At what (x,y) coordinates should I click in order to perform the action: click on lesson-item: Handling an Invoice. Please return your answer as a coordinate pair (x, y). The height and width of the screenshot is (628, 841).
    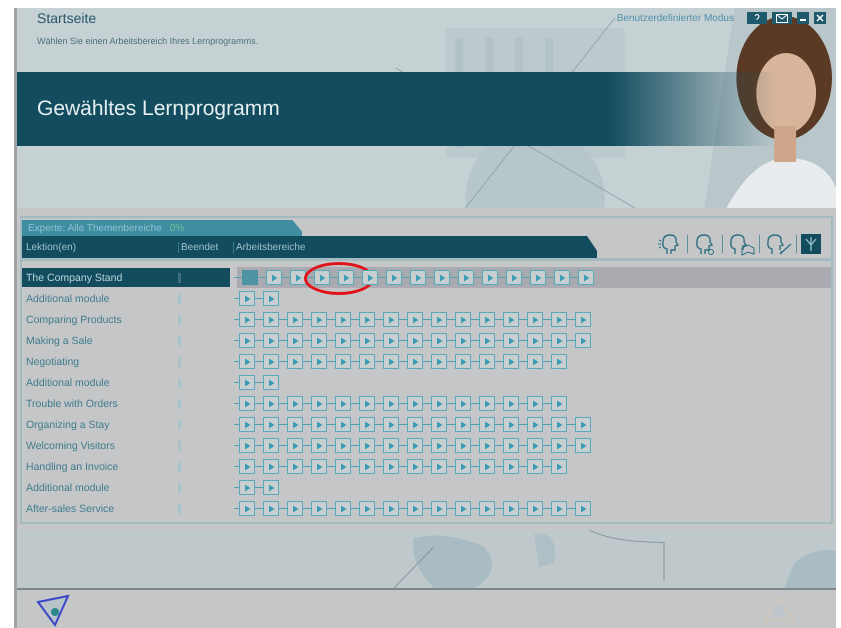
    Looking at the image, I should click on (126, 466).